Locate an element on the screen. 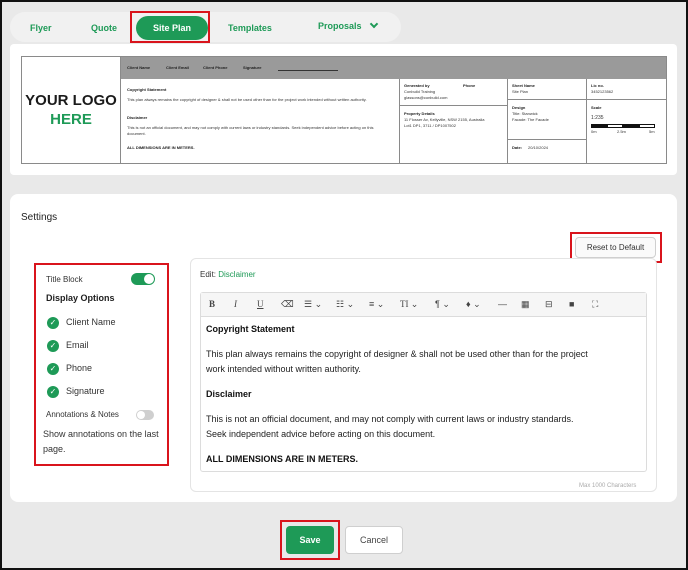 Image resolution: width=688 pixels, height=570 pixels. numbered-list-icon: ☷ ⌄ is located at coordinates (345, 304).